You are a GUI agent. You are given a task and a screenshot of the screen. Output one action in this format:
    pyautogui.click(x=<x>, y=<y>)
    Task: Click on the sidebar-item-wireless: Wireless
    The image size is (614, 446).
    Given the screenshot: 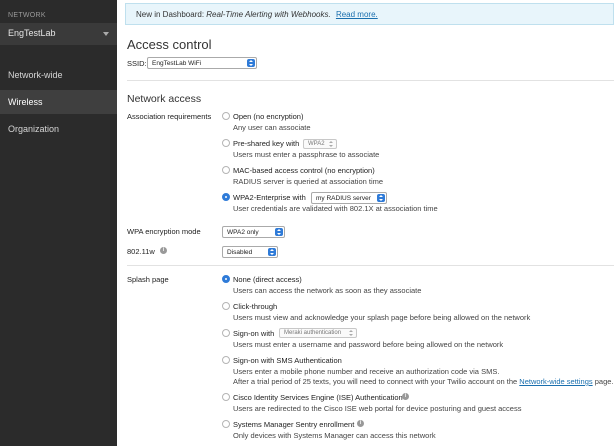 What is the action you would take?
    pyautogui.click(x=58, y=102)
    